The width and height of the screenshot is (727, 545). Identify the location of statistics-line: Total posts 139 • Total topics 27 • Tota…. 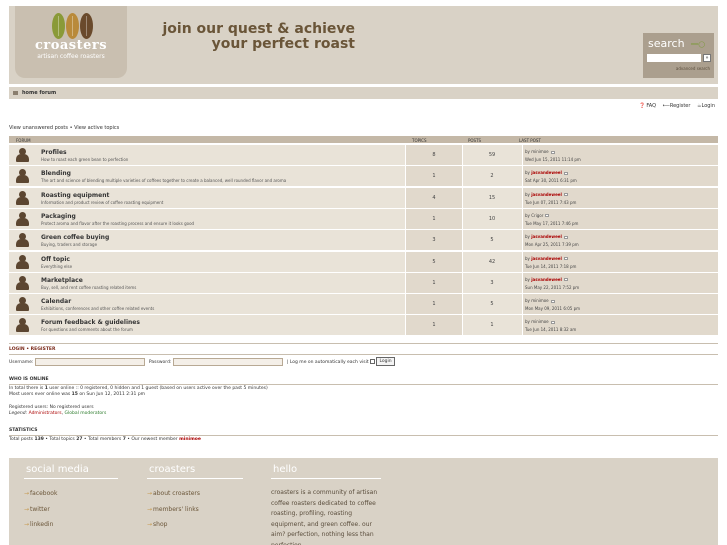
(105, 440).